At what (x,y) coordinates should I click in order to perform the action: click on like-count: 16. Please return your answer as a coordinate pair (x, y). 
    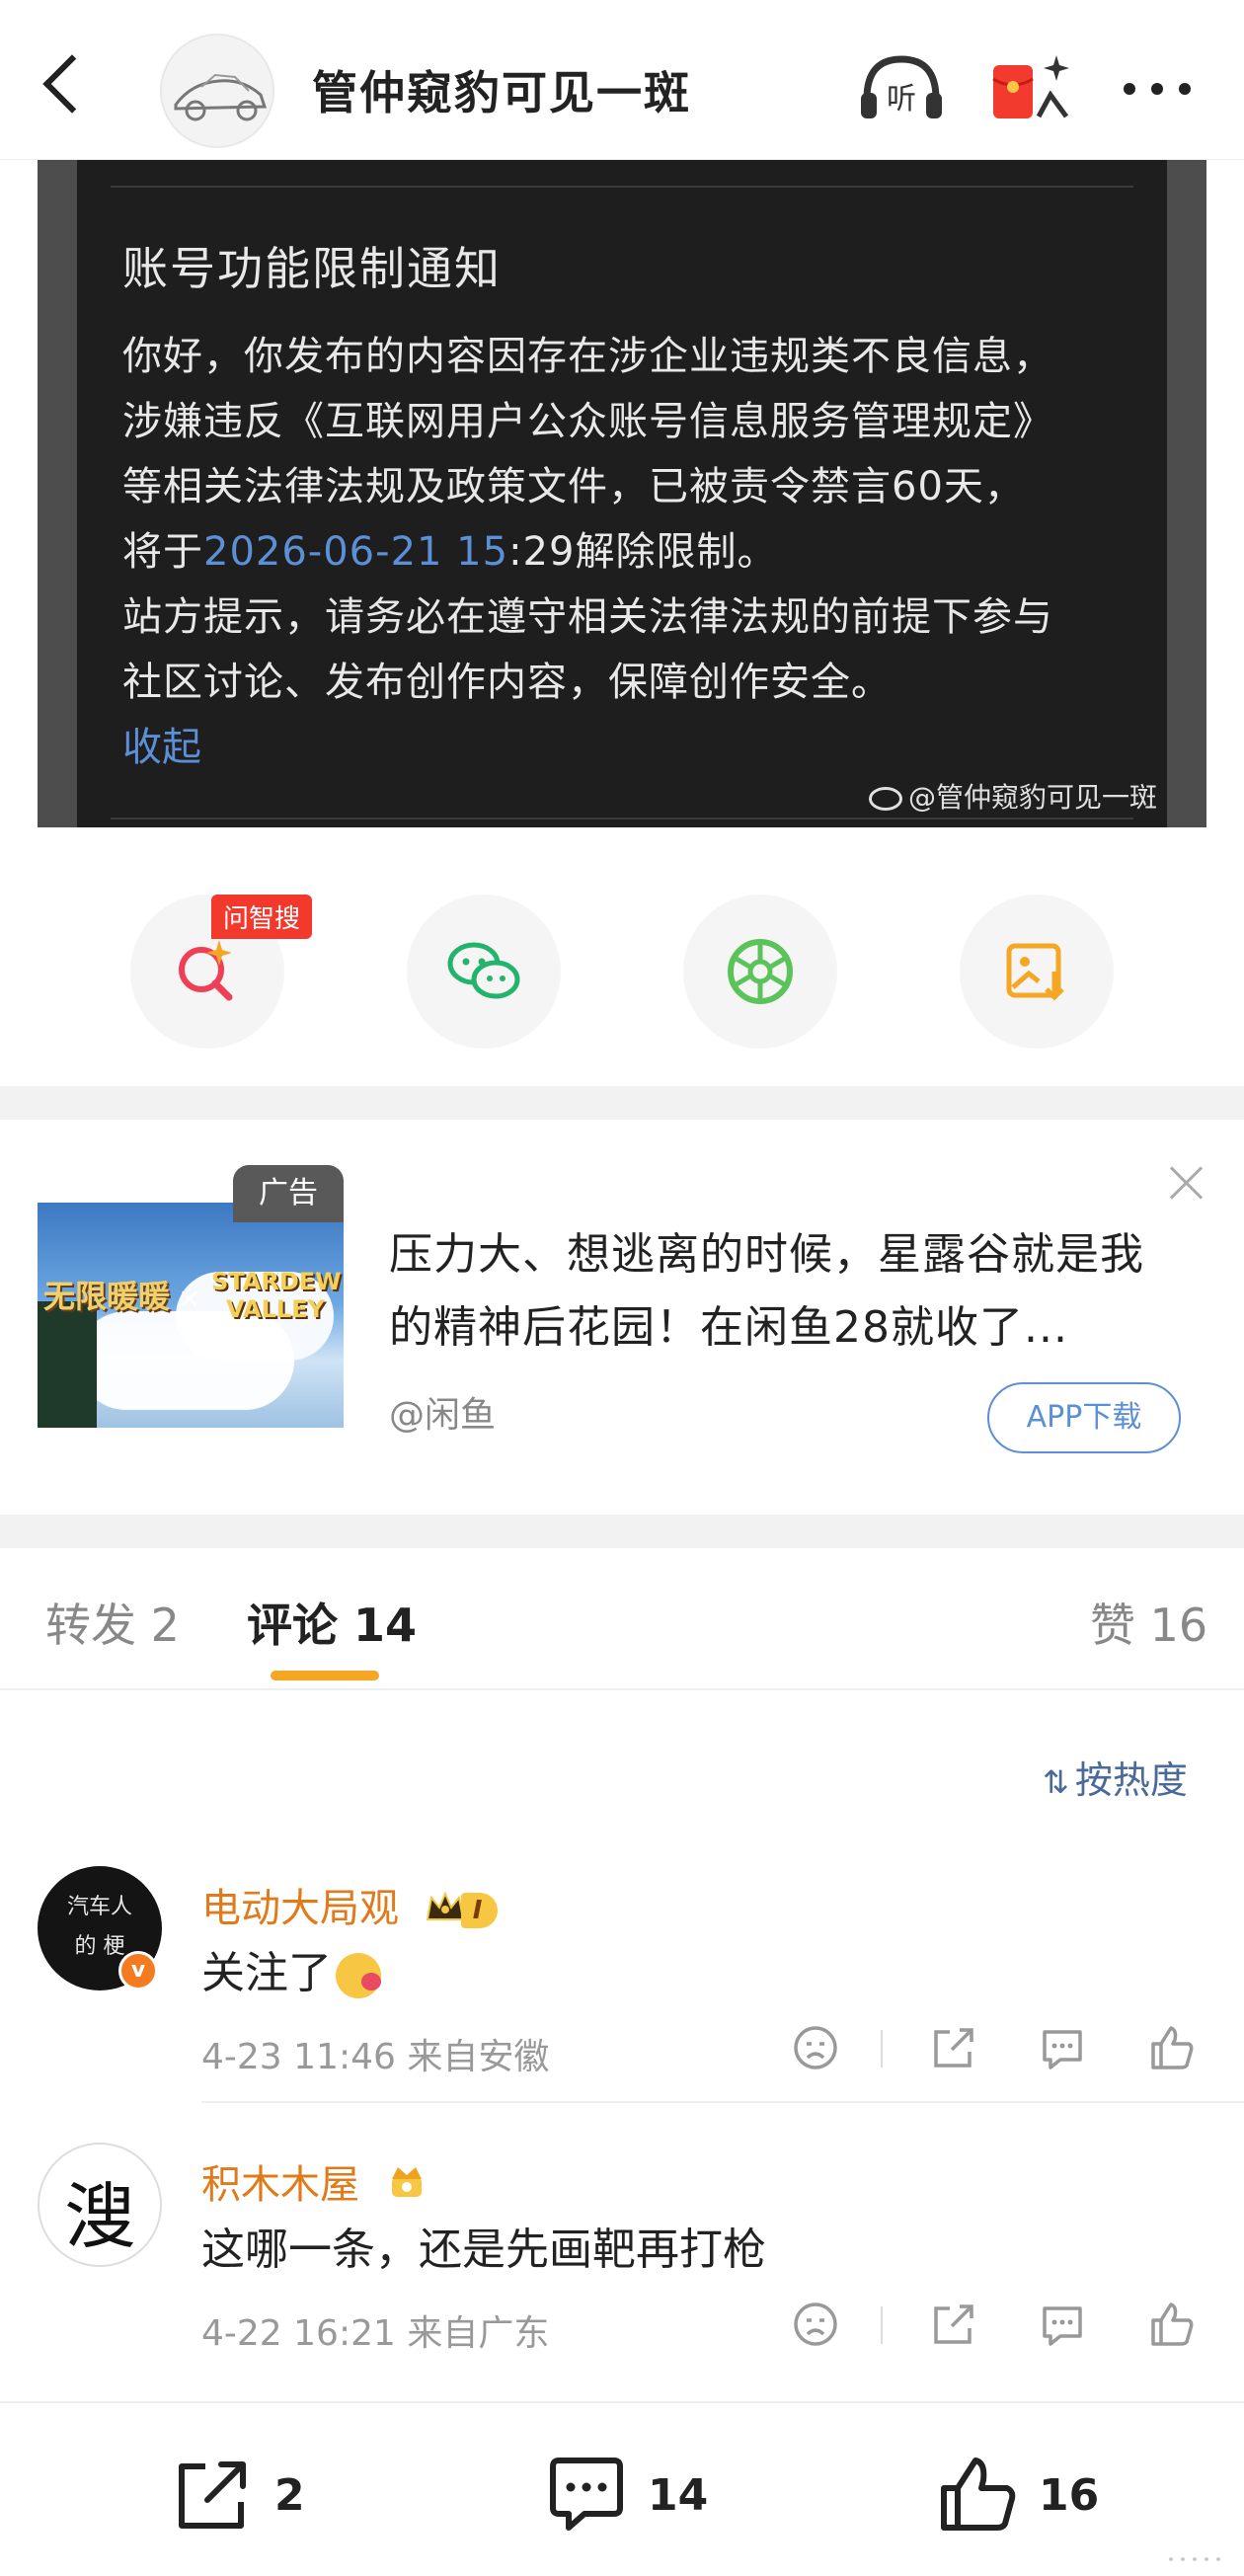
    Looking at the image, I should click on (1069, 2495).